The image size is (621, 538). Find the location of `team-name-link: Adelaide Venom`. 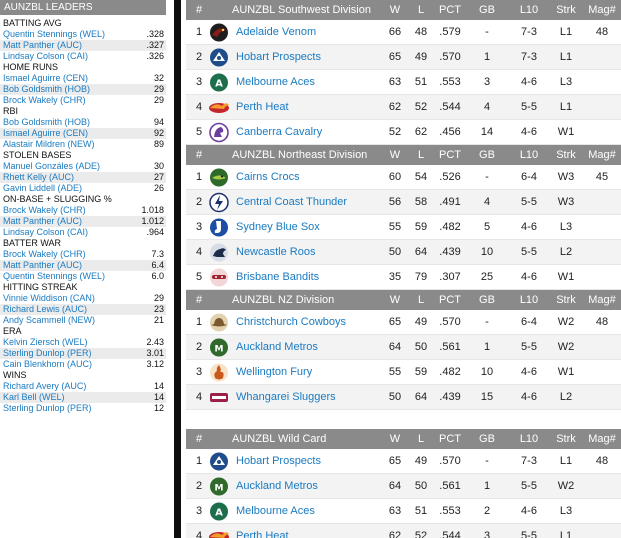

team-name-link: Adelaide Venom is located at coordinates (276, 32).